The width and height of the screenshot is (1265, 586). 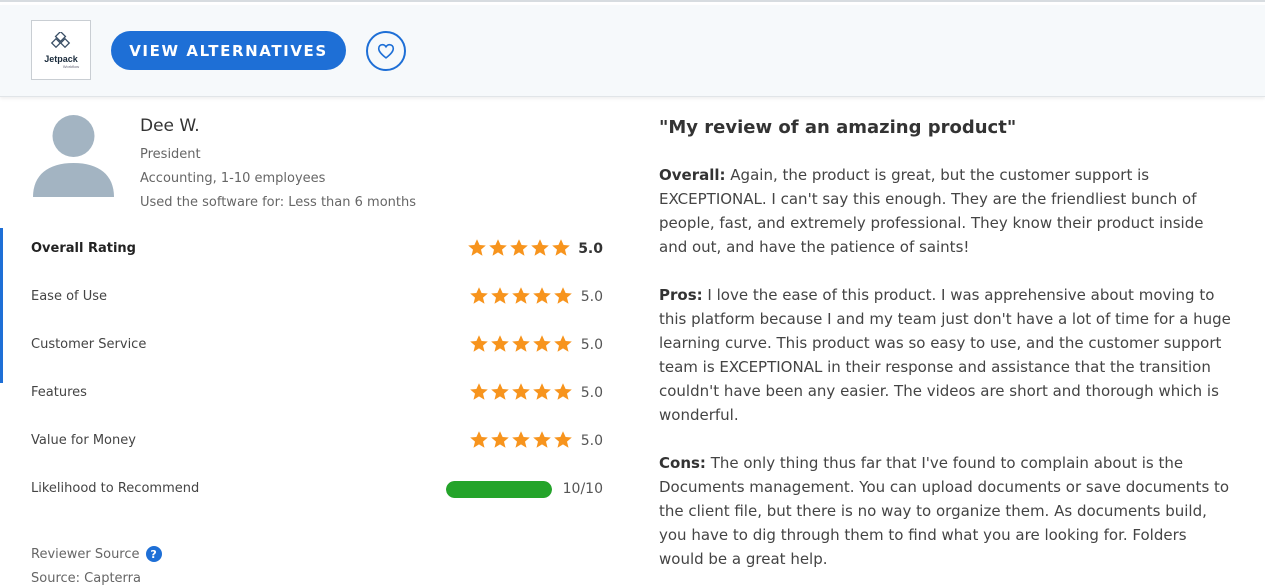 I want to click on active-section-indicator, so click(x=1, y=305).